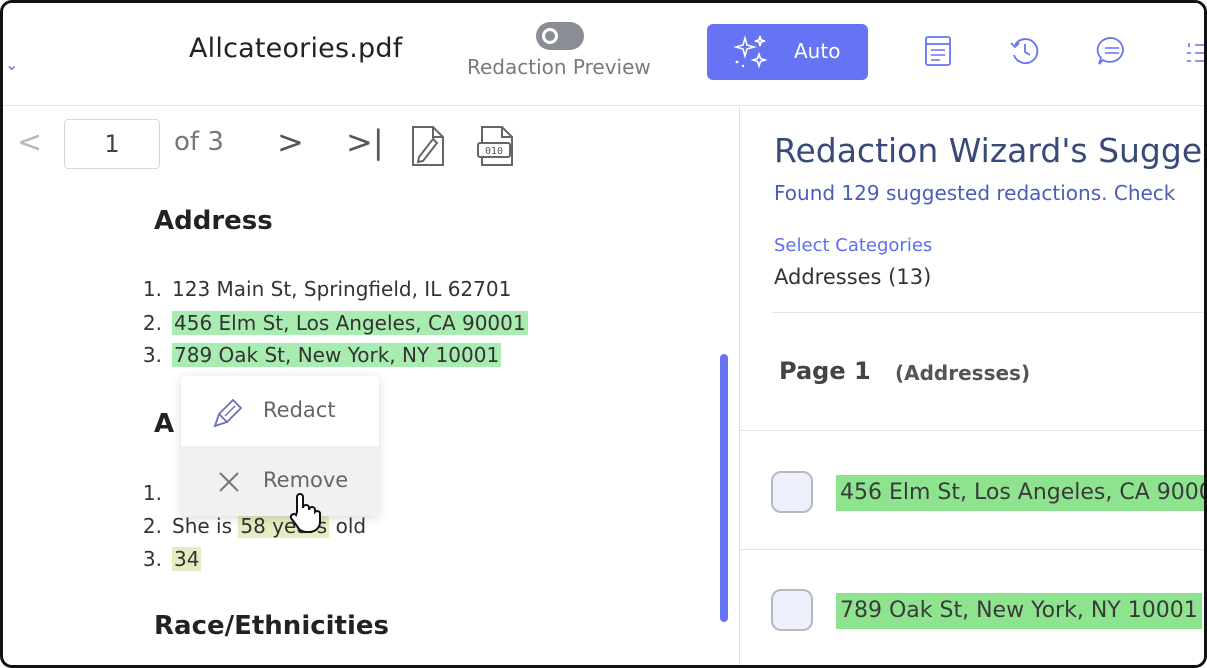 The image size is (1207, 668). Describe the element at coordinates (350, 323) in the screenshot. I see `highlighted-address: 456 Elm St, Los Angeles, CA 90001` at that location.